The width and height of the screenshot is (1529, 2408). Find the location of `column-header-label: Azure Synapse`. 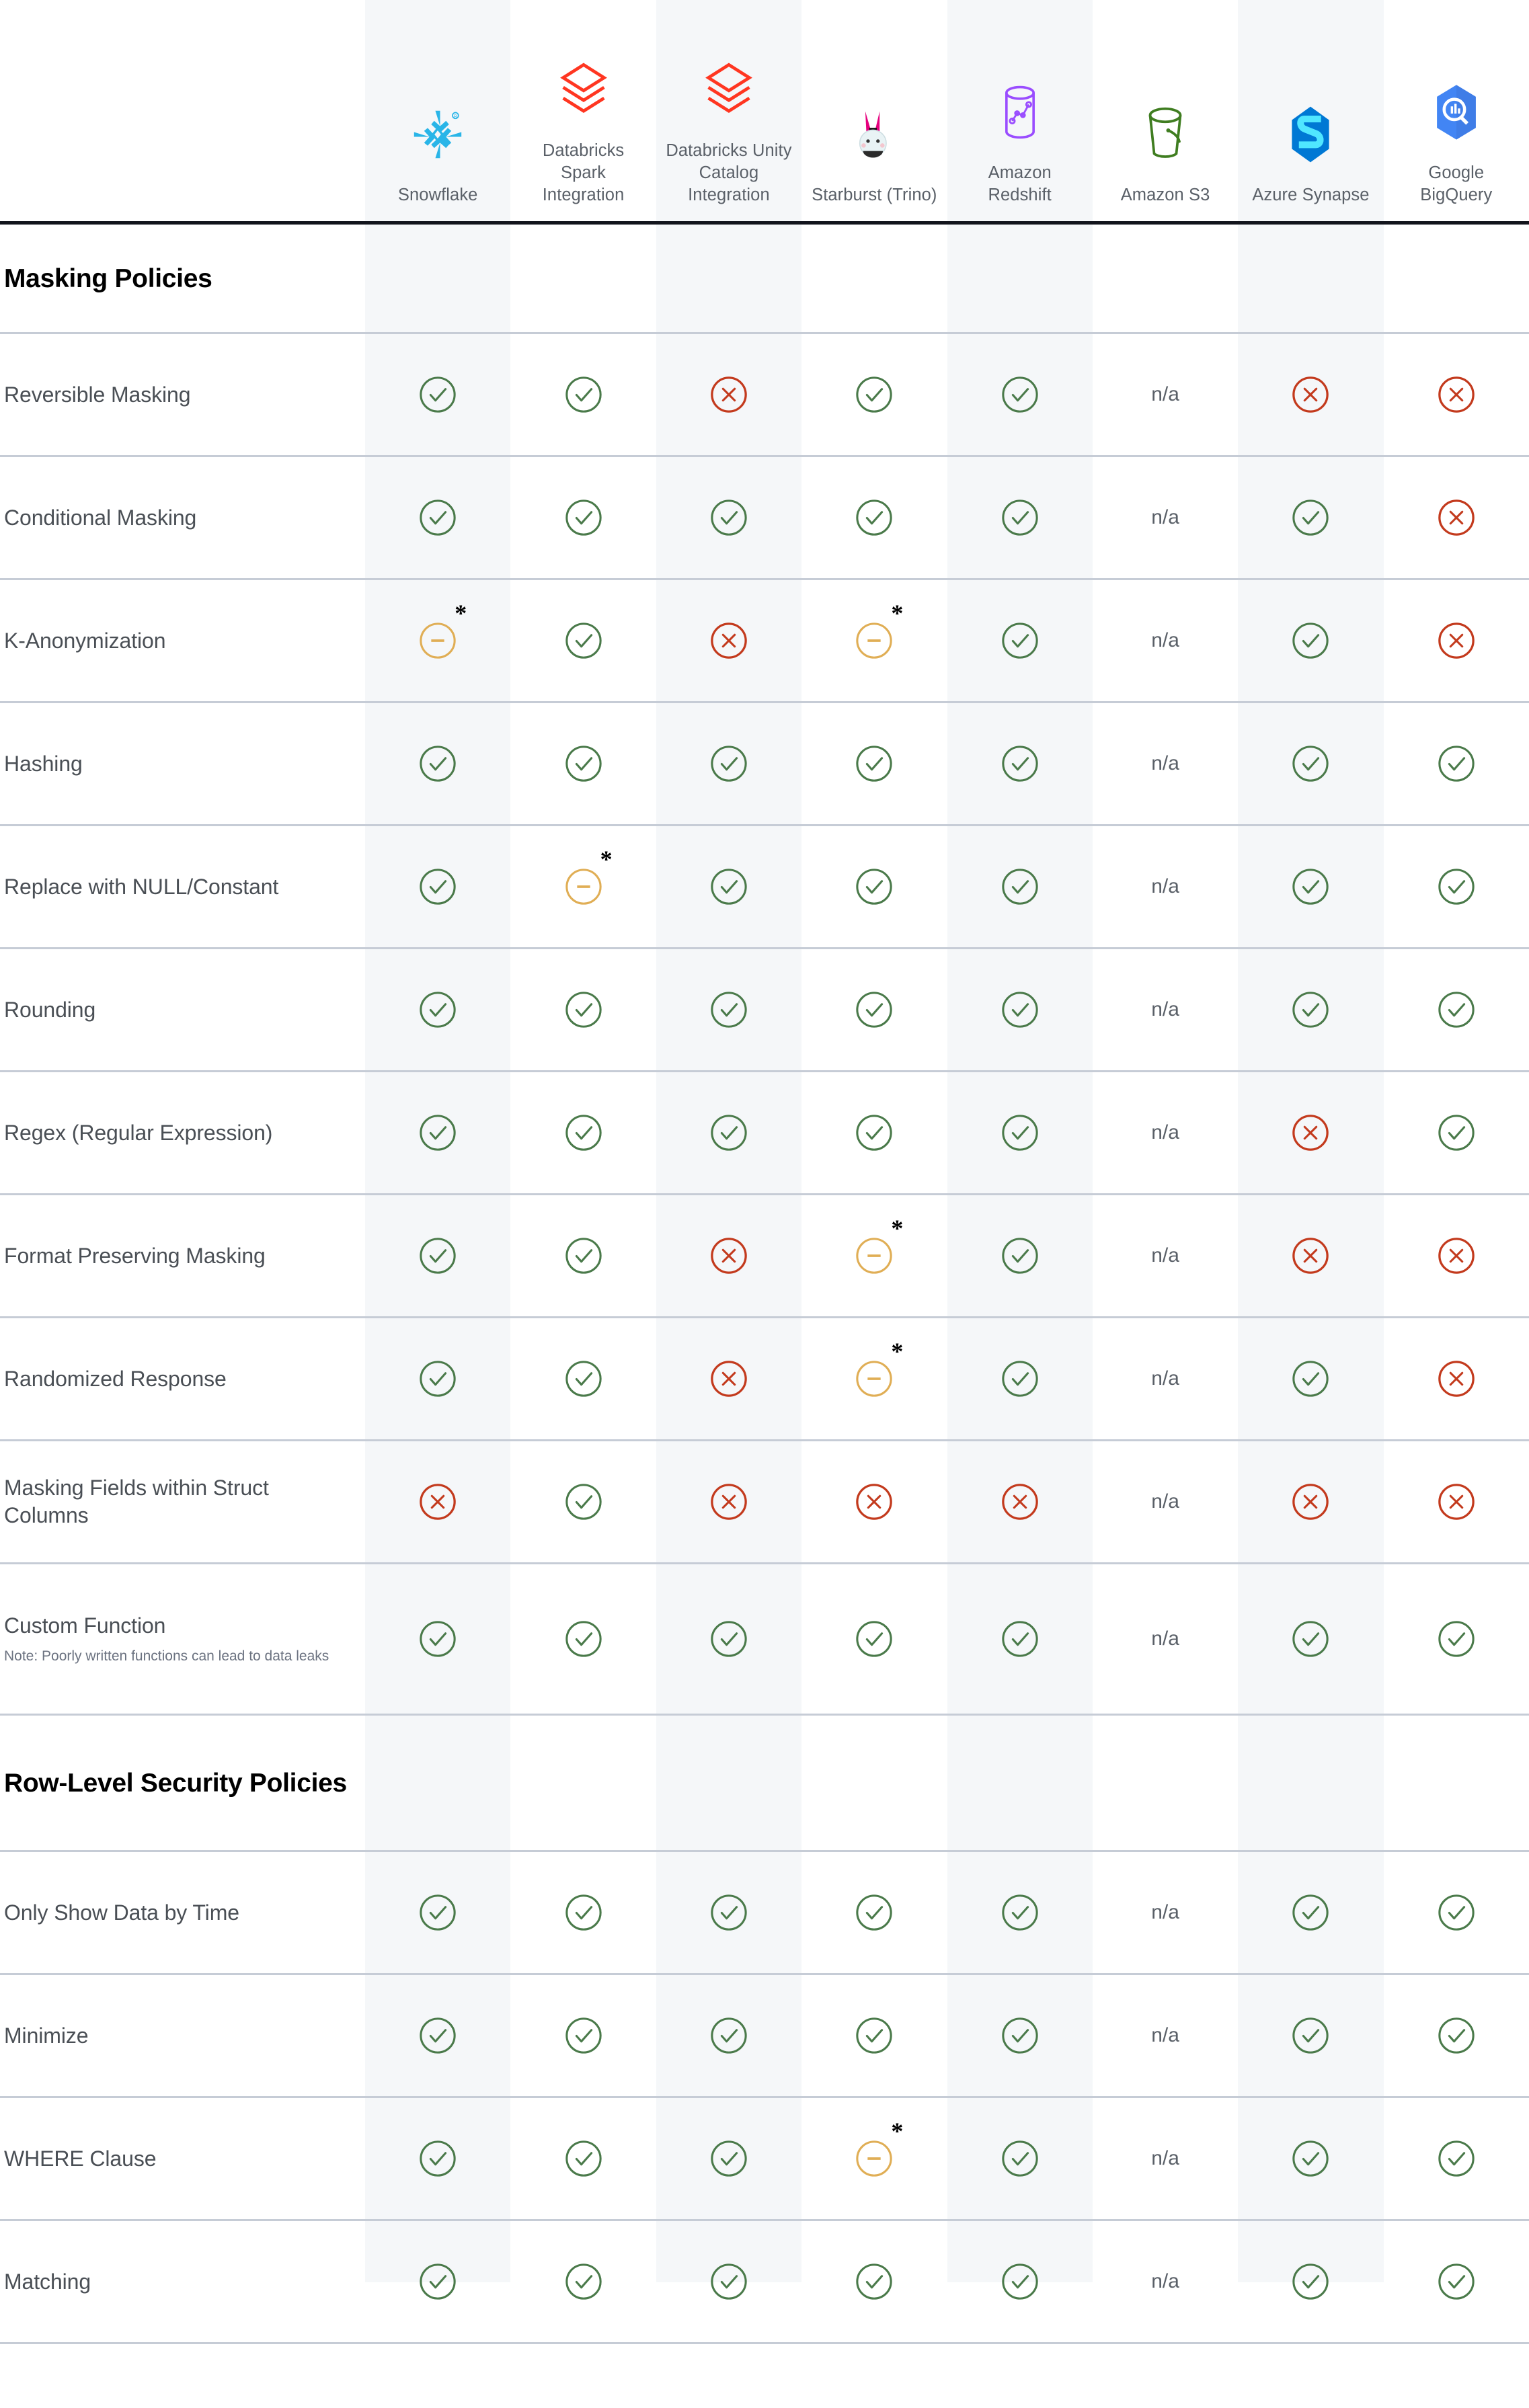

column-header-label: Azure Synapse is located at coordinates (1311, 195).